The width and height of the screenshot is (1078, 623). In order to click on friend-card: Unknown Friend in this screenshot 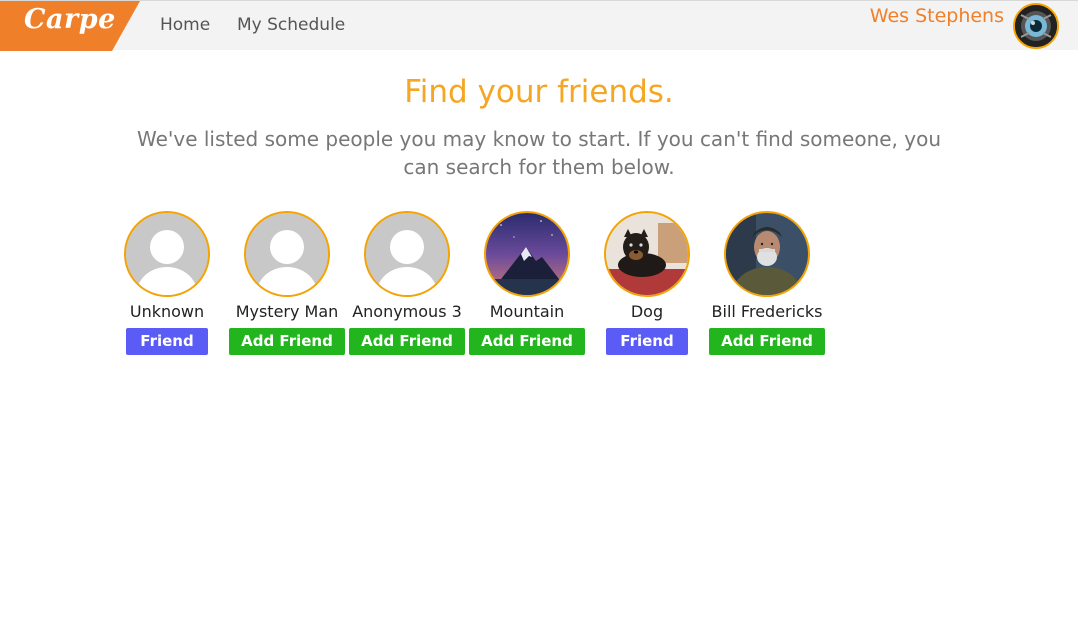, I will do `click(167, 286)`.